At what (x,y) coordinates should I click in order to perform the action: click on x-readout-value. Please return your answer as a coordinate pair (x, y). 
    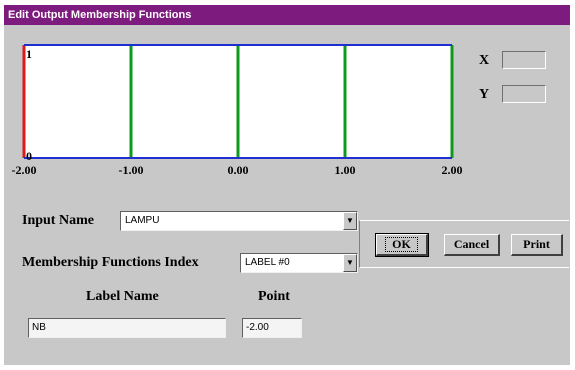
    Looking at the image, I should click on (524, 60).